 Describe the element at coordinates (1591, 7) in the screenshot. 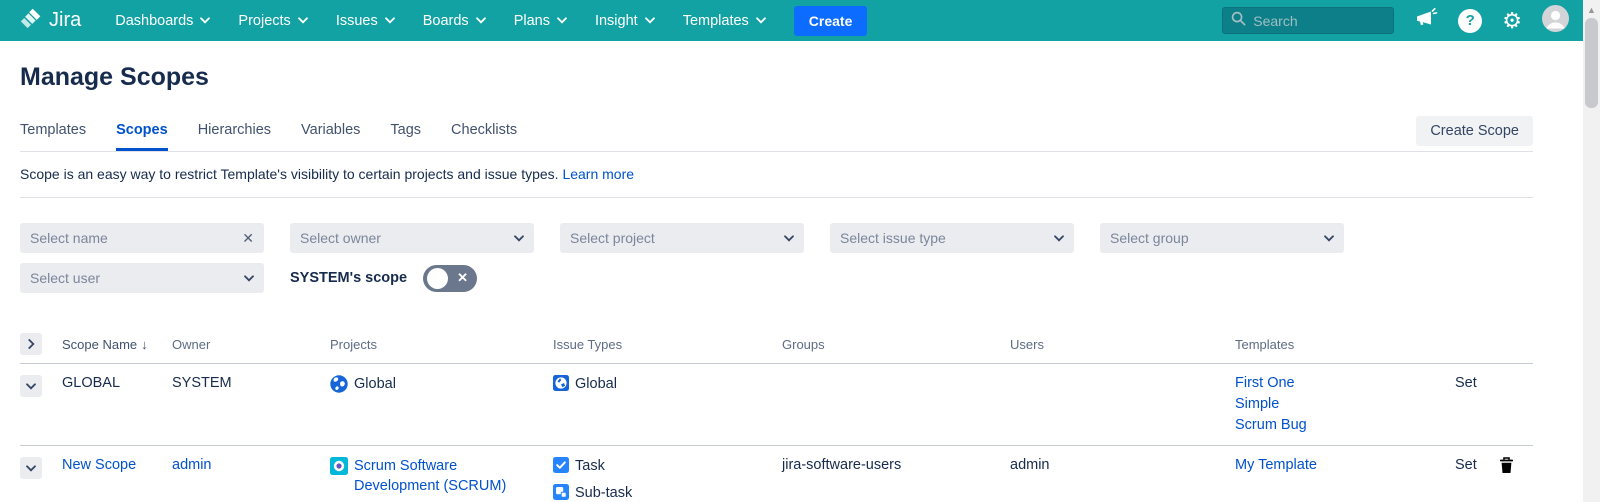

I see `scrollbar-up-icon: ▲` at that location.